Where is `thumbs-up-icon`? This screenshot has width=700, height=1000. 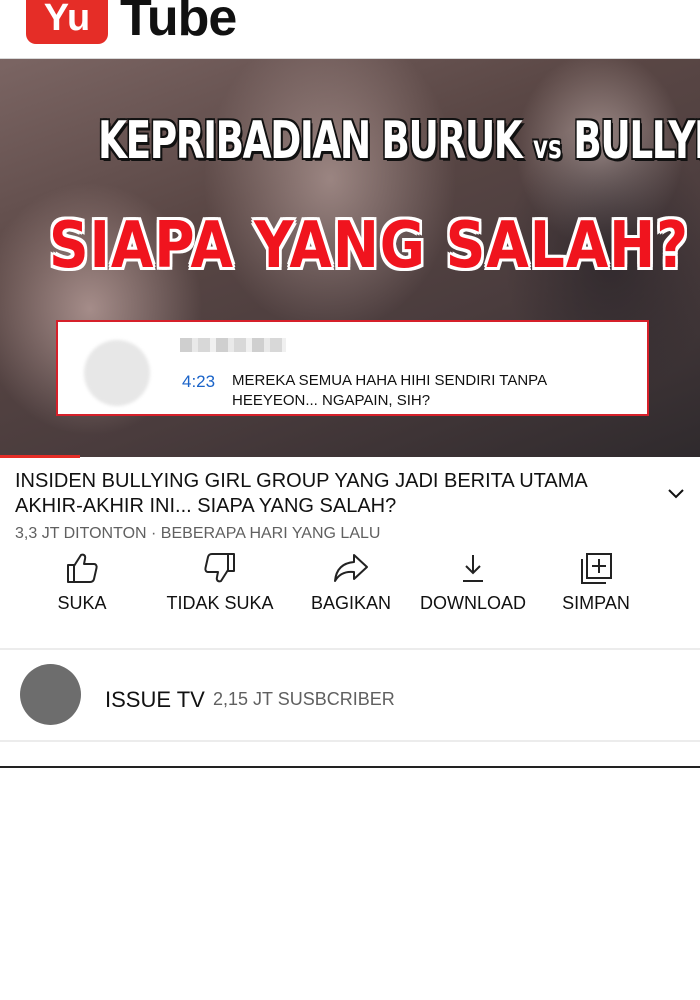
thumbs-up-icon is located at coordinates (82, 568).